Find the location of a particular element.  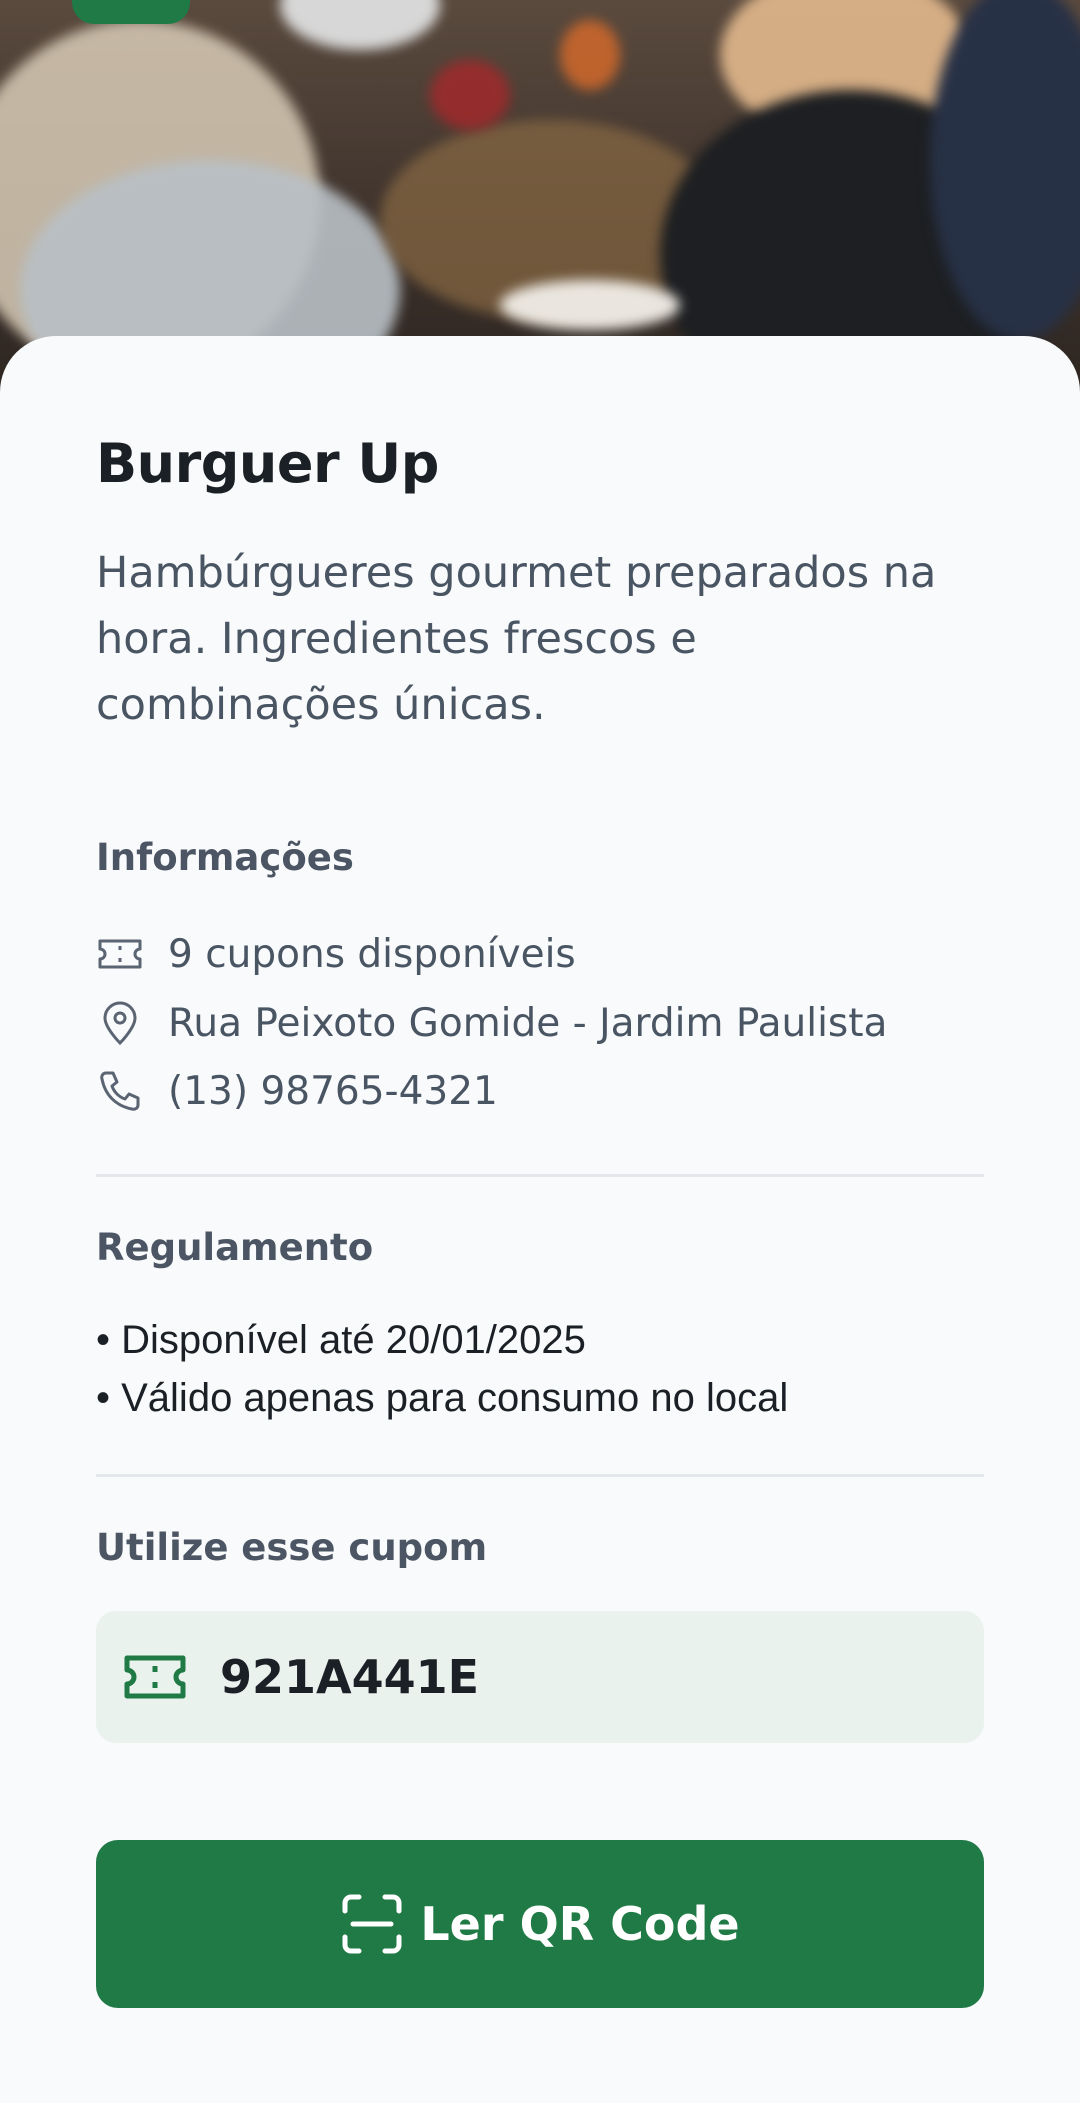

info-heading: Informações is located at coordinates (225, 857).